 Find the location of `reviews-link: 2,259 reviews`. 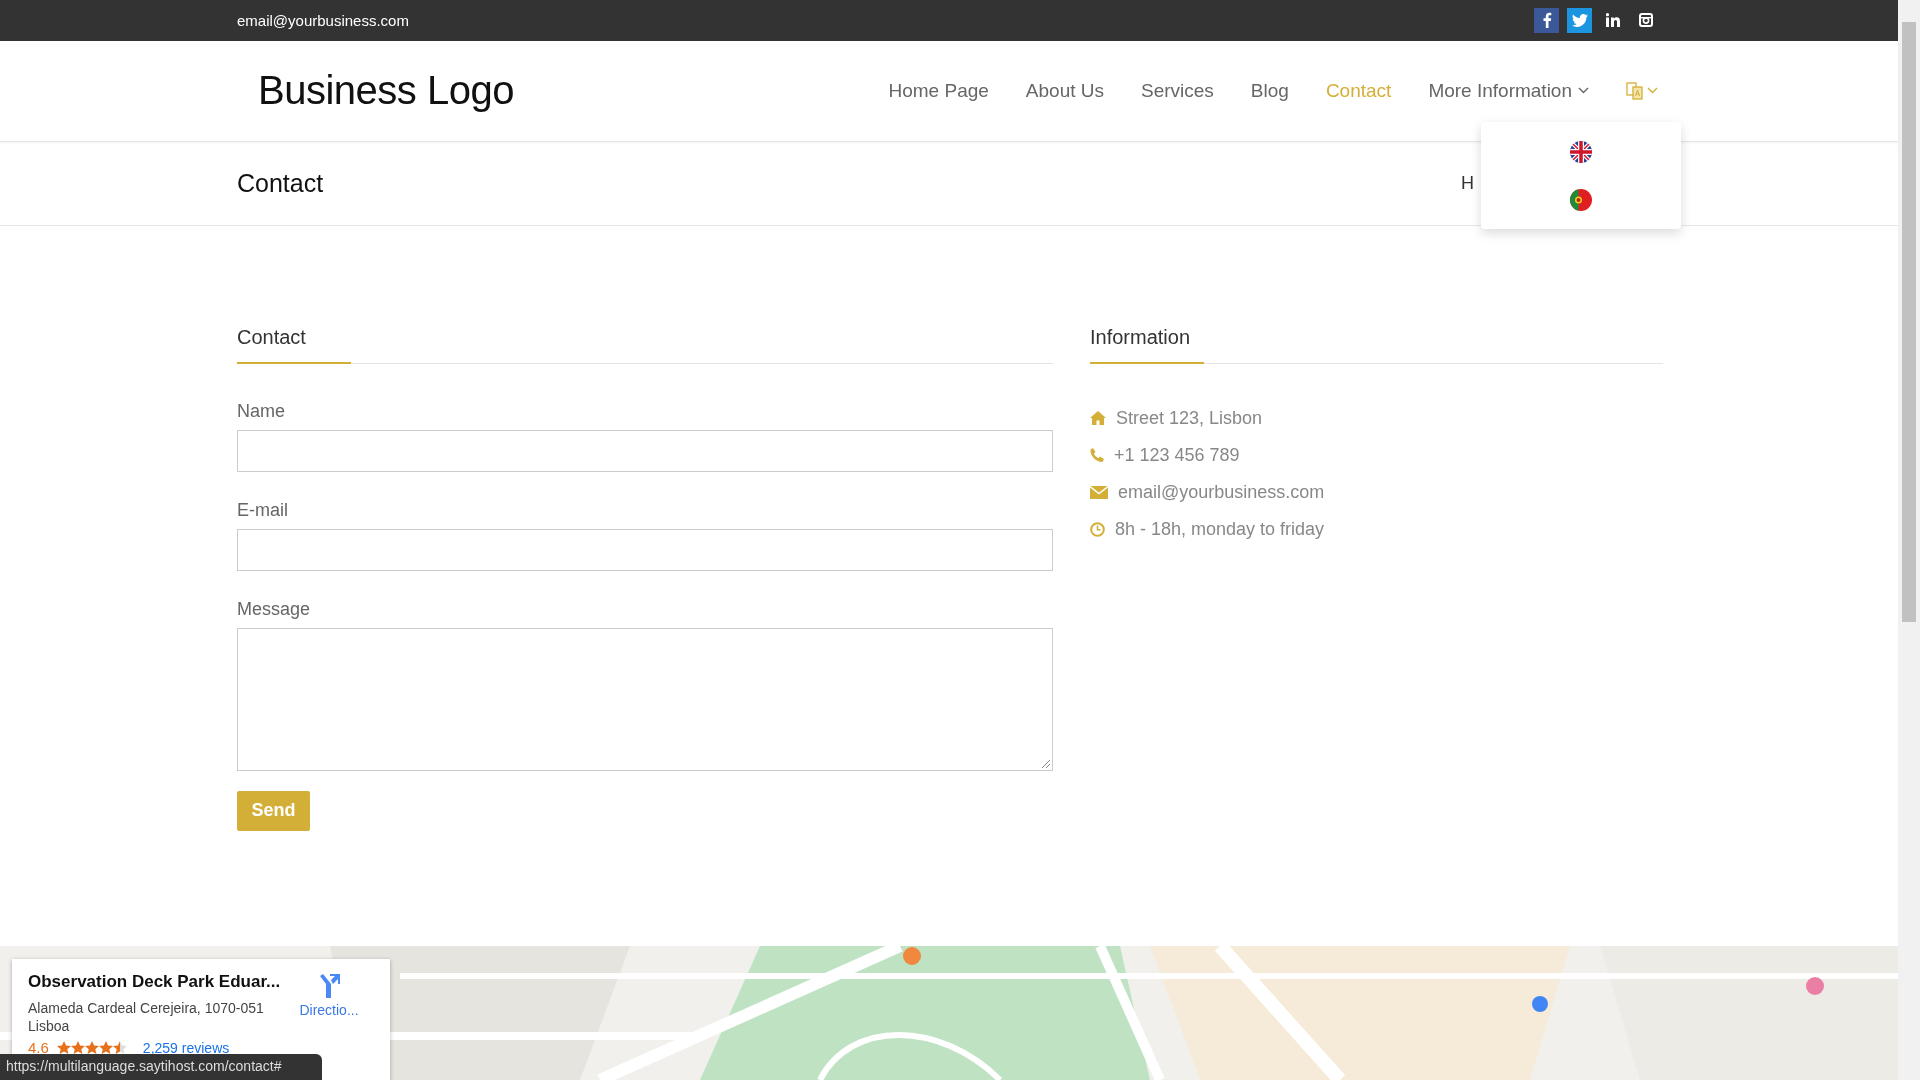

reviews-link: 2,259 reviews is located at coordinates (186, 1047).